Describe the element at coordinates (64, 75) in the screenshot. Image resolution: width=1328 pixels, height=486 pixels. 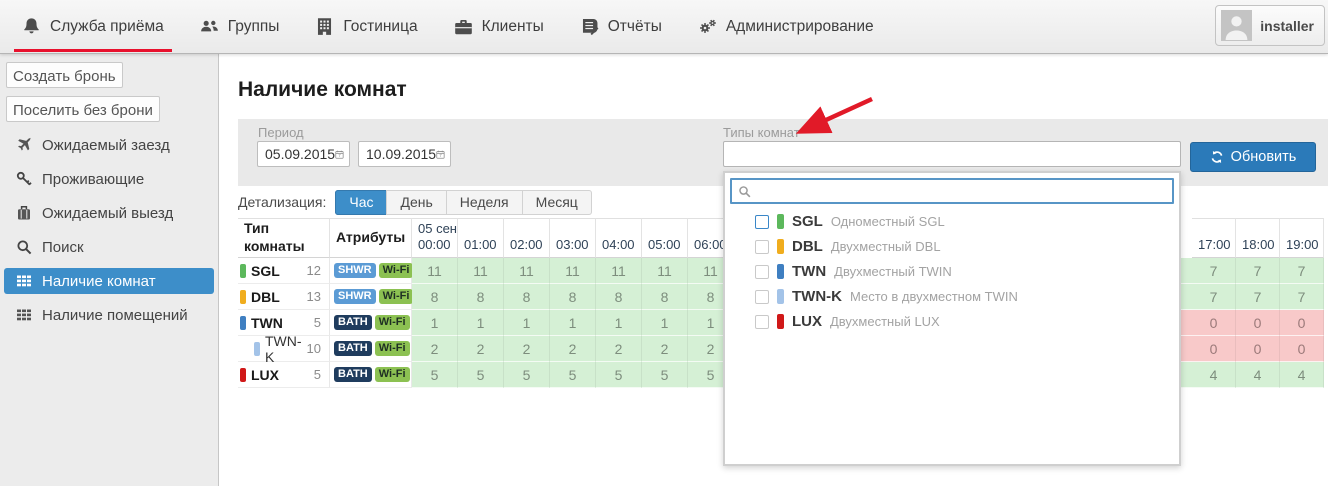
I see `sidebar-button: Создать бронь` at that location.